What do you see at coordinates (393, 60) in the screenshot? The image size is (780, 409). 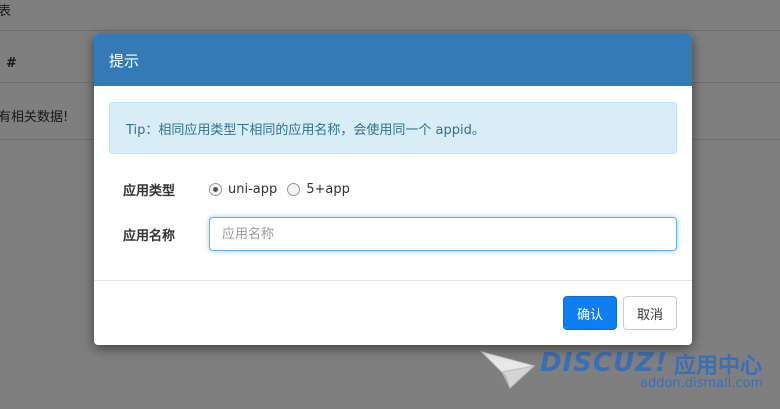 I see `dialog-header: 提示` at bounding box center [393, 60].